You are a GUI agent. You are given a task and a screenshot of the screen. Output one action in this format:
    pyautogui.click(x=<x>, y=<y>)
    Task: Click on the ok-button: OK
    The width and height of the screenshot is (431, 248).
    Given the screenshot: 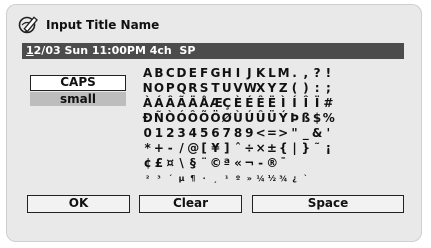 What is the action you would take?
    pyautogui.click(x=78, y=204)
    